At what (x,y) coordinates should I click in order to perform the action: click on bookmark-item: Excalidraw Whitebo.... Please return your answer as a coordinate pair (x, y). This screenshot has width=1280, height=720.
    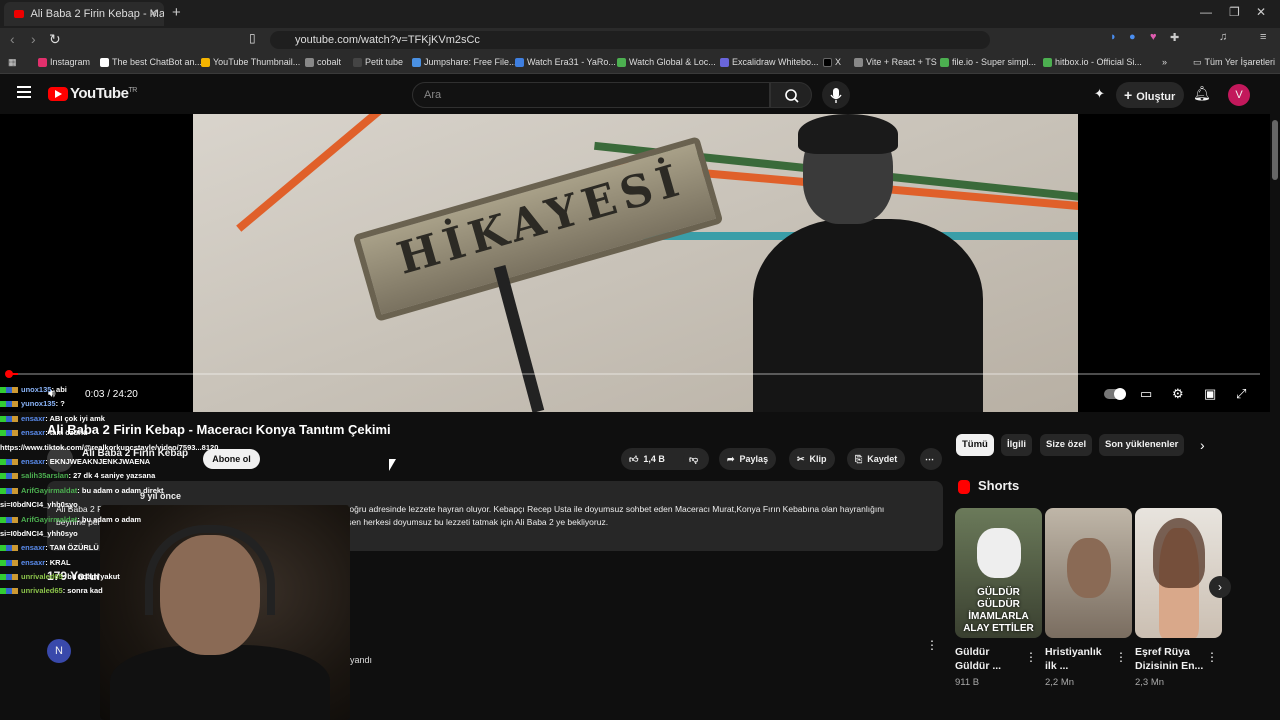
    Looking at the image, I should click on (769, 62).